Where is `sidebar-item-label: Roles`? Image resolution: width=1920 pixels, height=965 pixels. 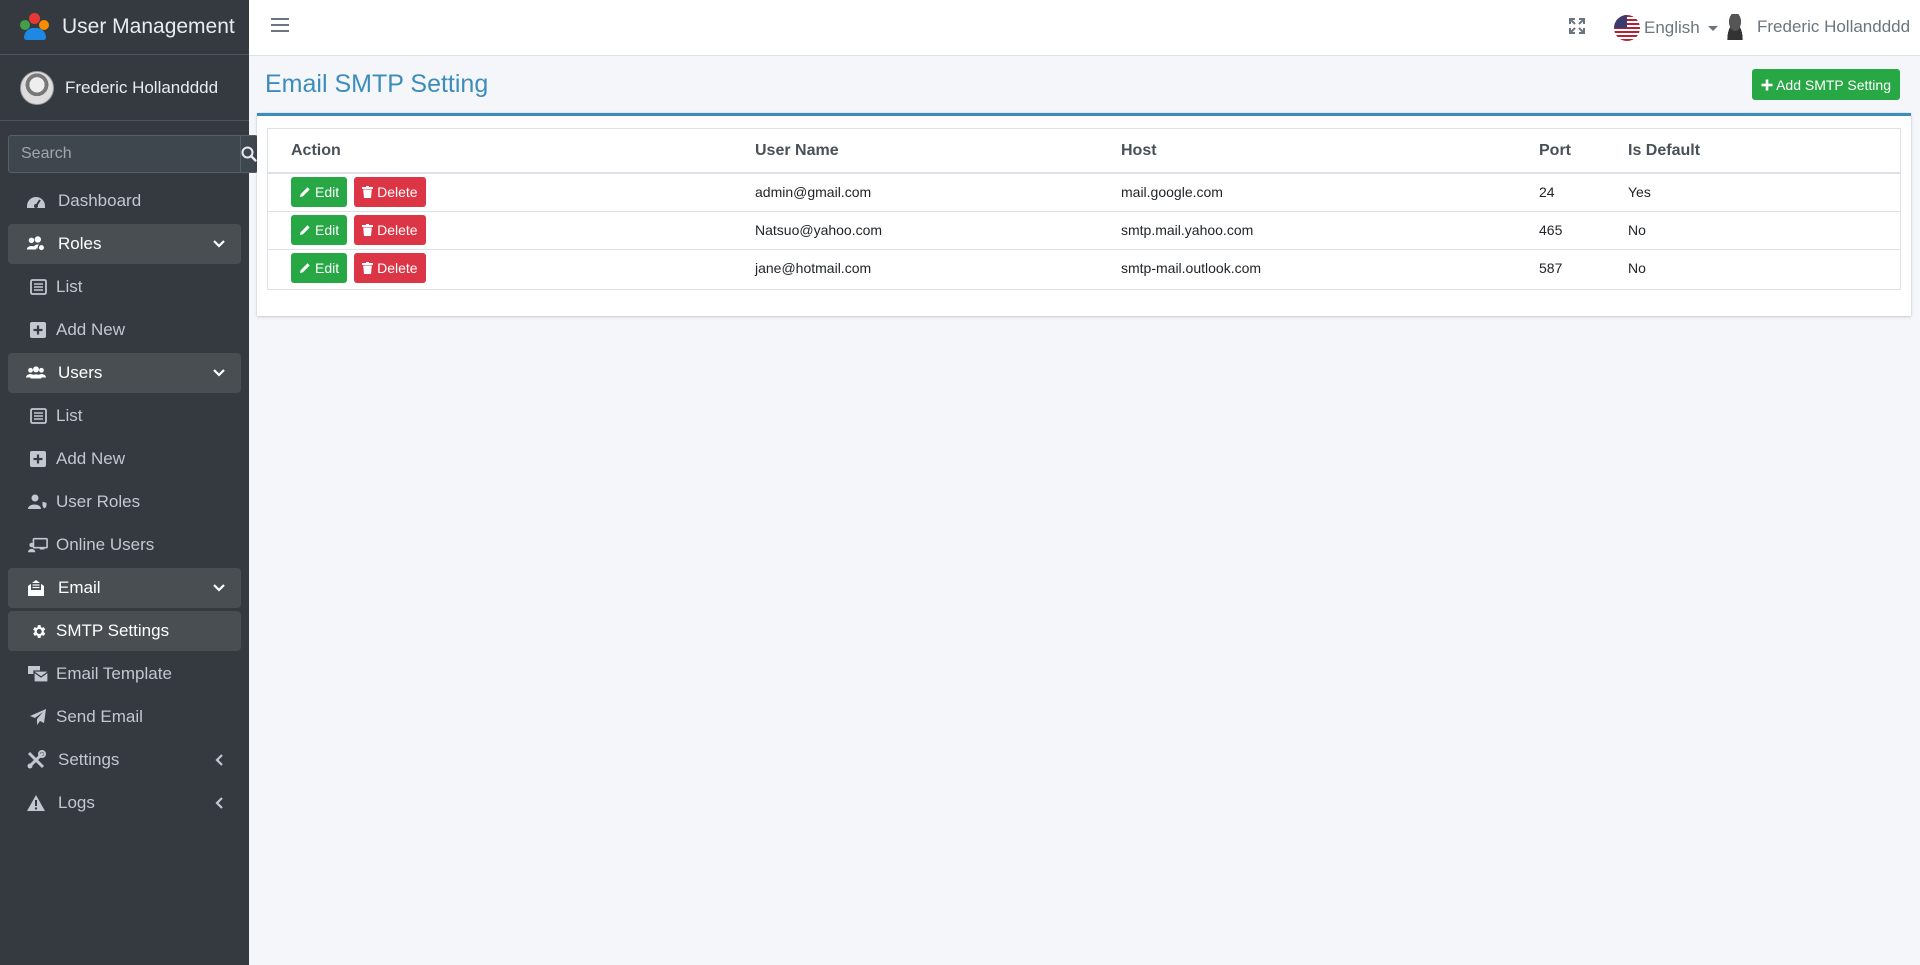 sidebar-item-label: Roles is located at coordinates (80, 243).